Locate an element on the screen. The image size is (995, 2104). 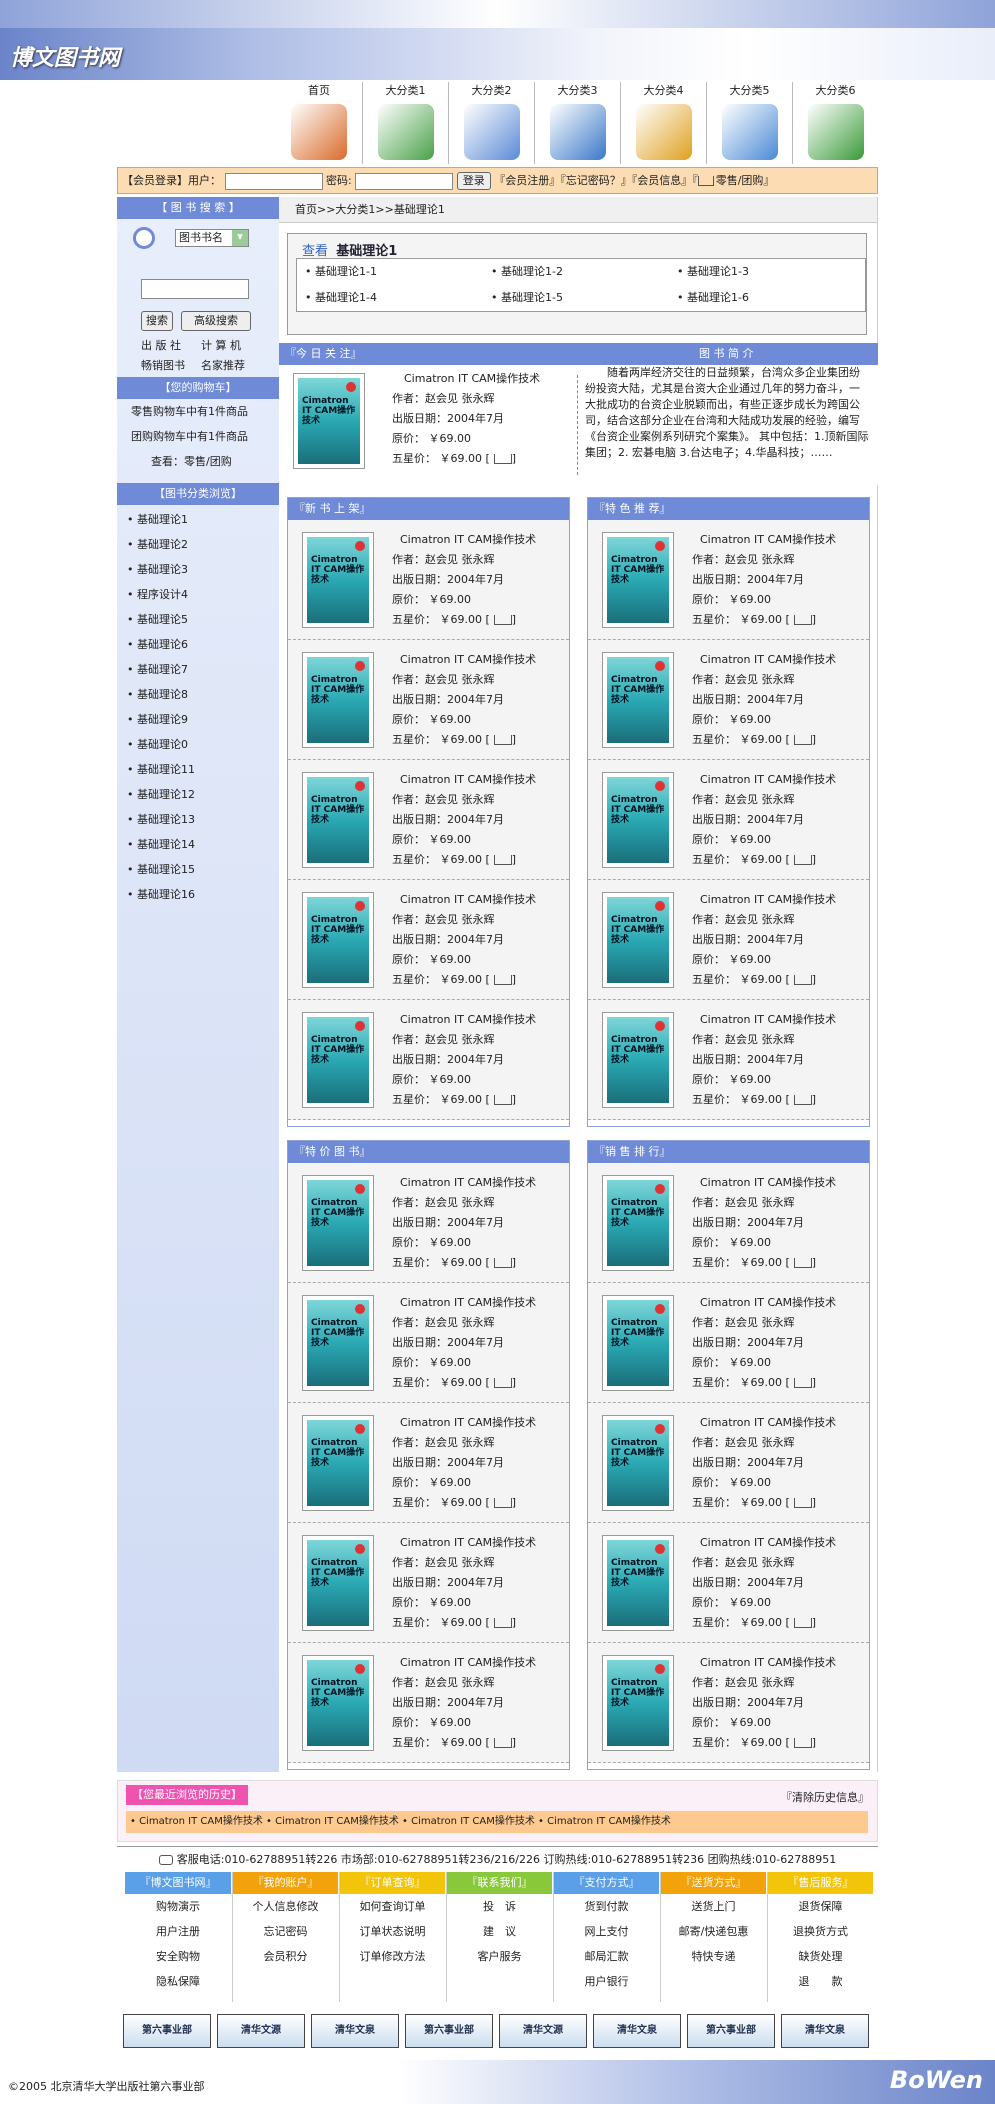
footer-link: 购物演示 is located at coordinates (178, 1906).